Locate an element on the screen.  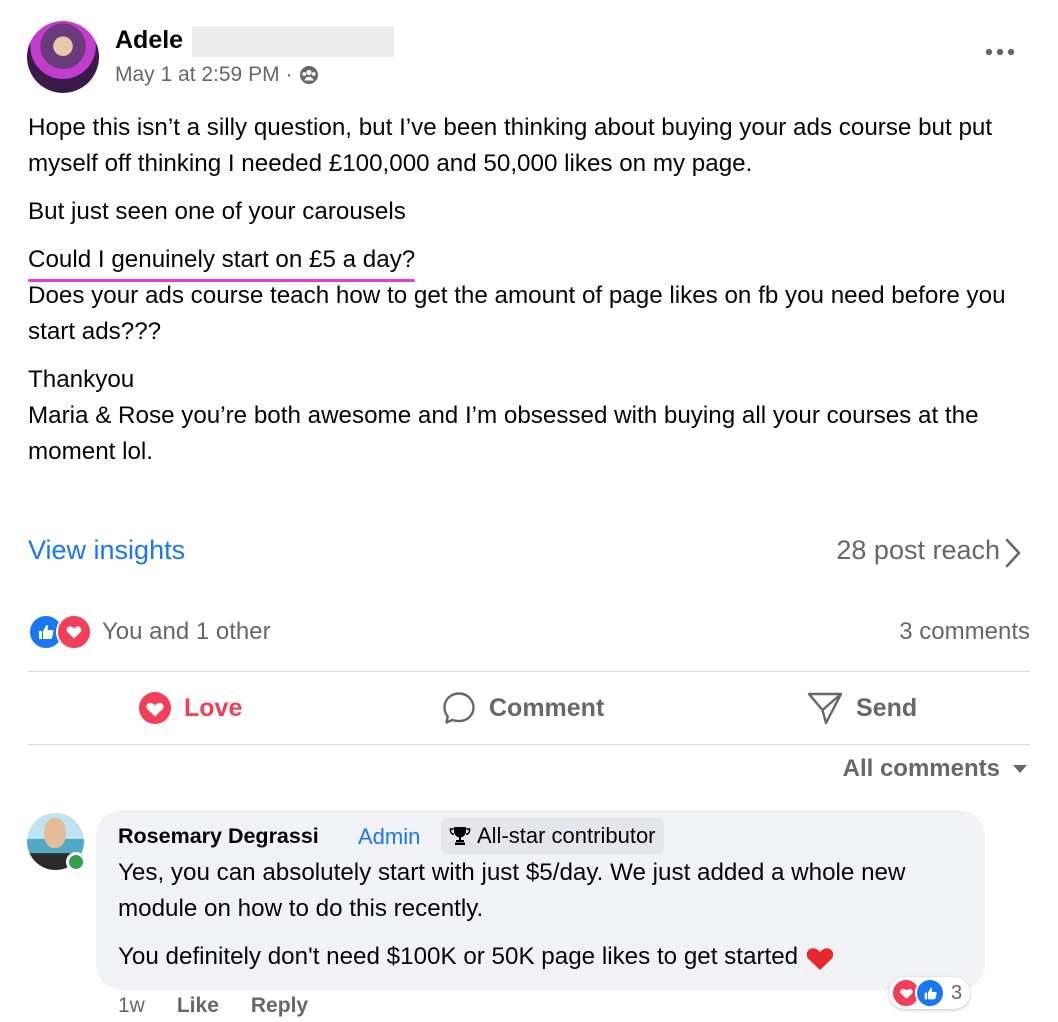
send-label: Send is located at coordinates (887, 707).